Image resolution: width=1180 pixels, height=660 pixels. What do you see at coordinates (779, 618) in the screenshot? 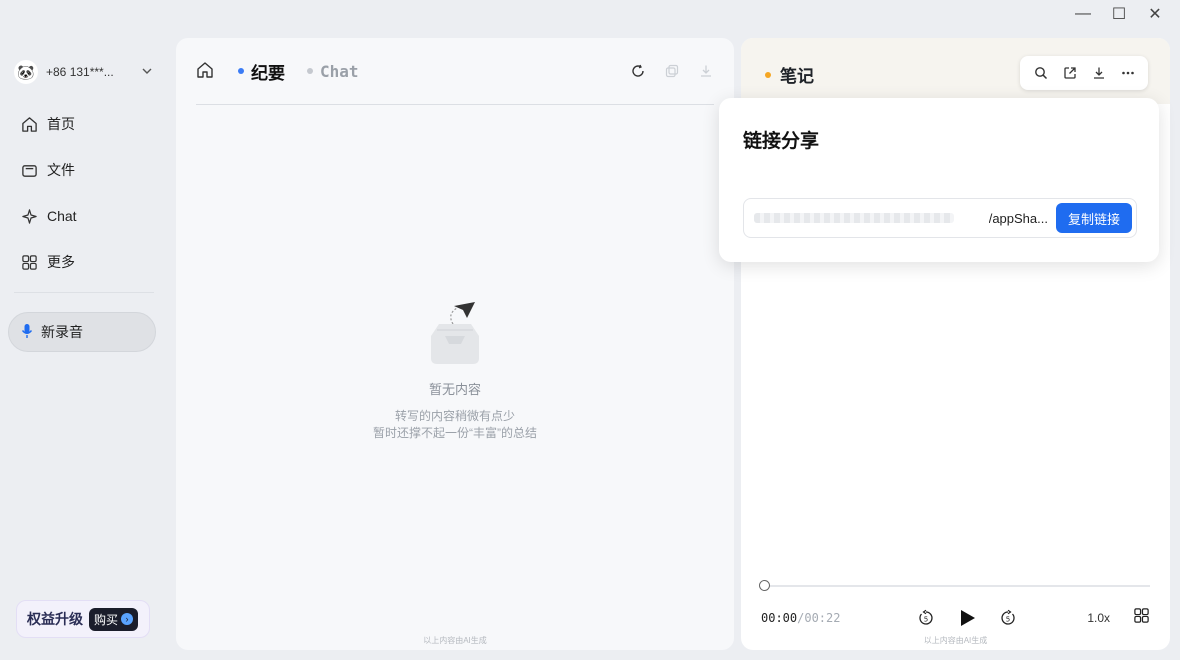
I see `current-time: 00:00` at bounding box center [779, 618].